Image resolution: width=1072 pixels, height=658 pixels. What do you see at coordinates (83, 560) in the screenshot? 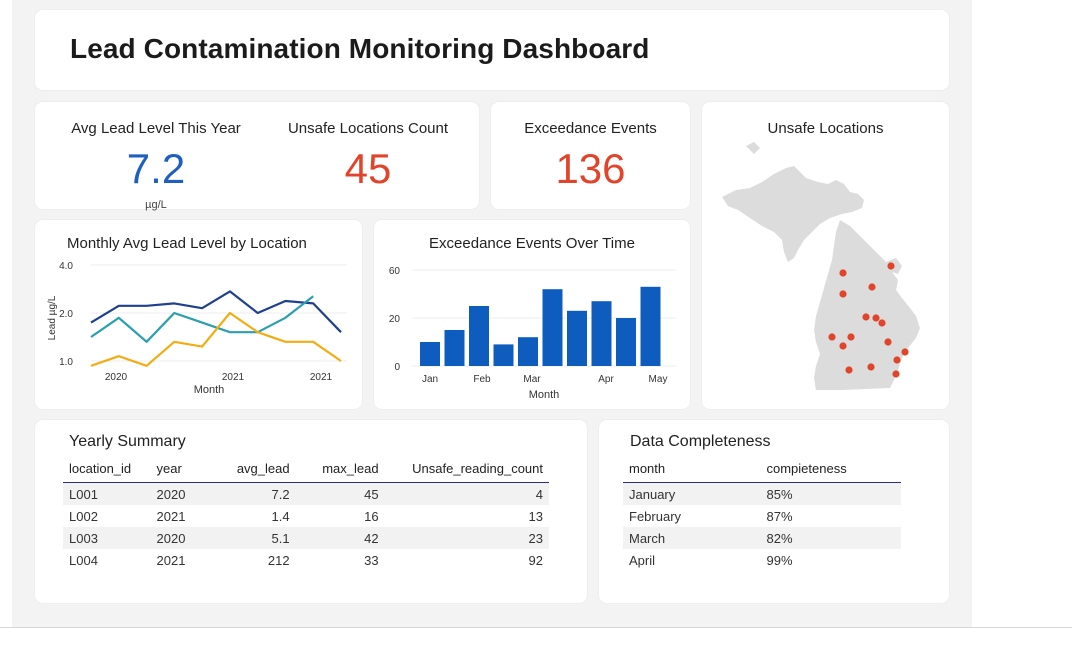
I see `yearly-cell: L004` at bounding box center [83, 560].